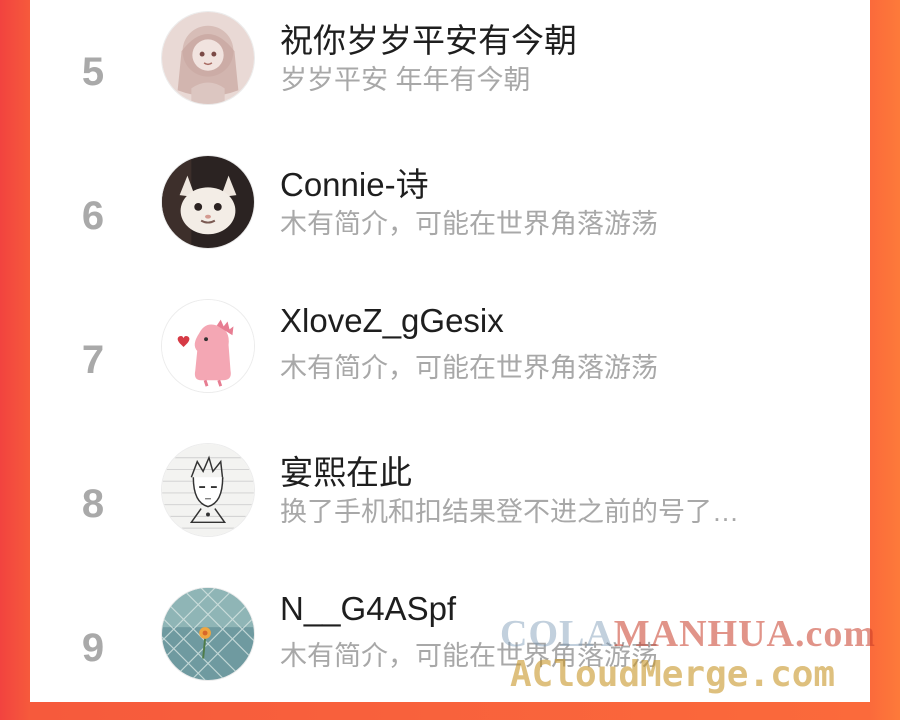 The width and height of the screenshot is (900, 720). I want to click on rank-number: 7, so click(93, 359).